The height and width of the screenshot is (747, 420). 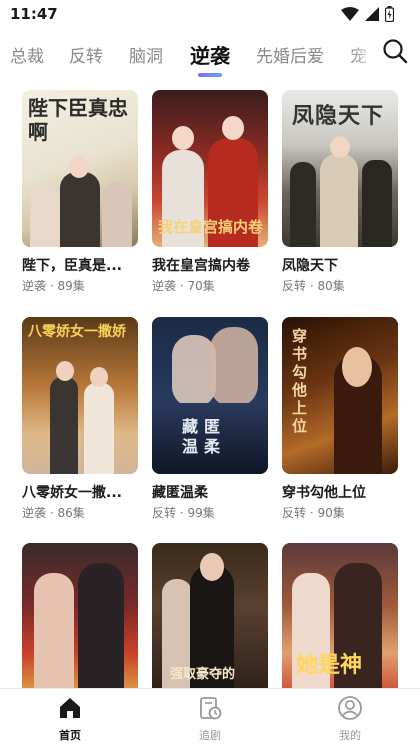 I want to click on status-time: 11:47, so click(x=34, y=14).